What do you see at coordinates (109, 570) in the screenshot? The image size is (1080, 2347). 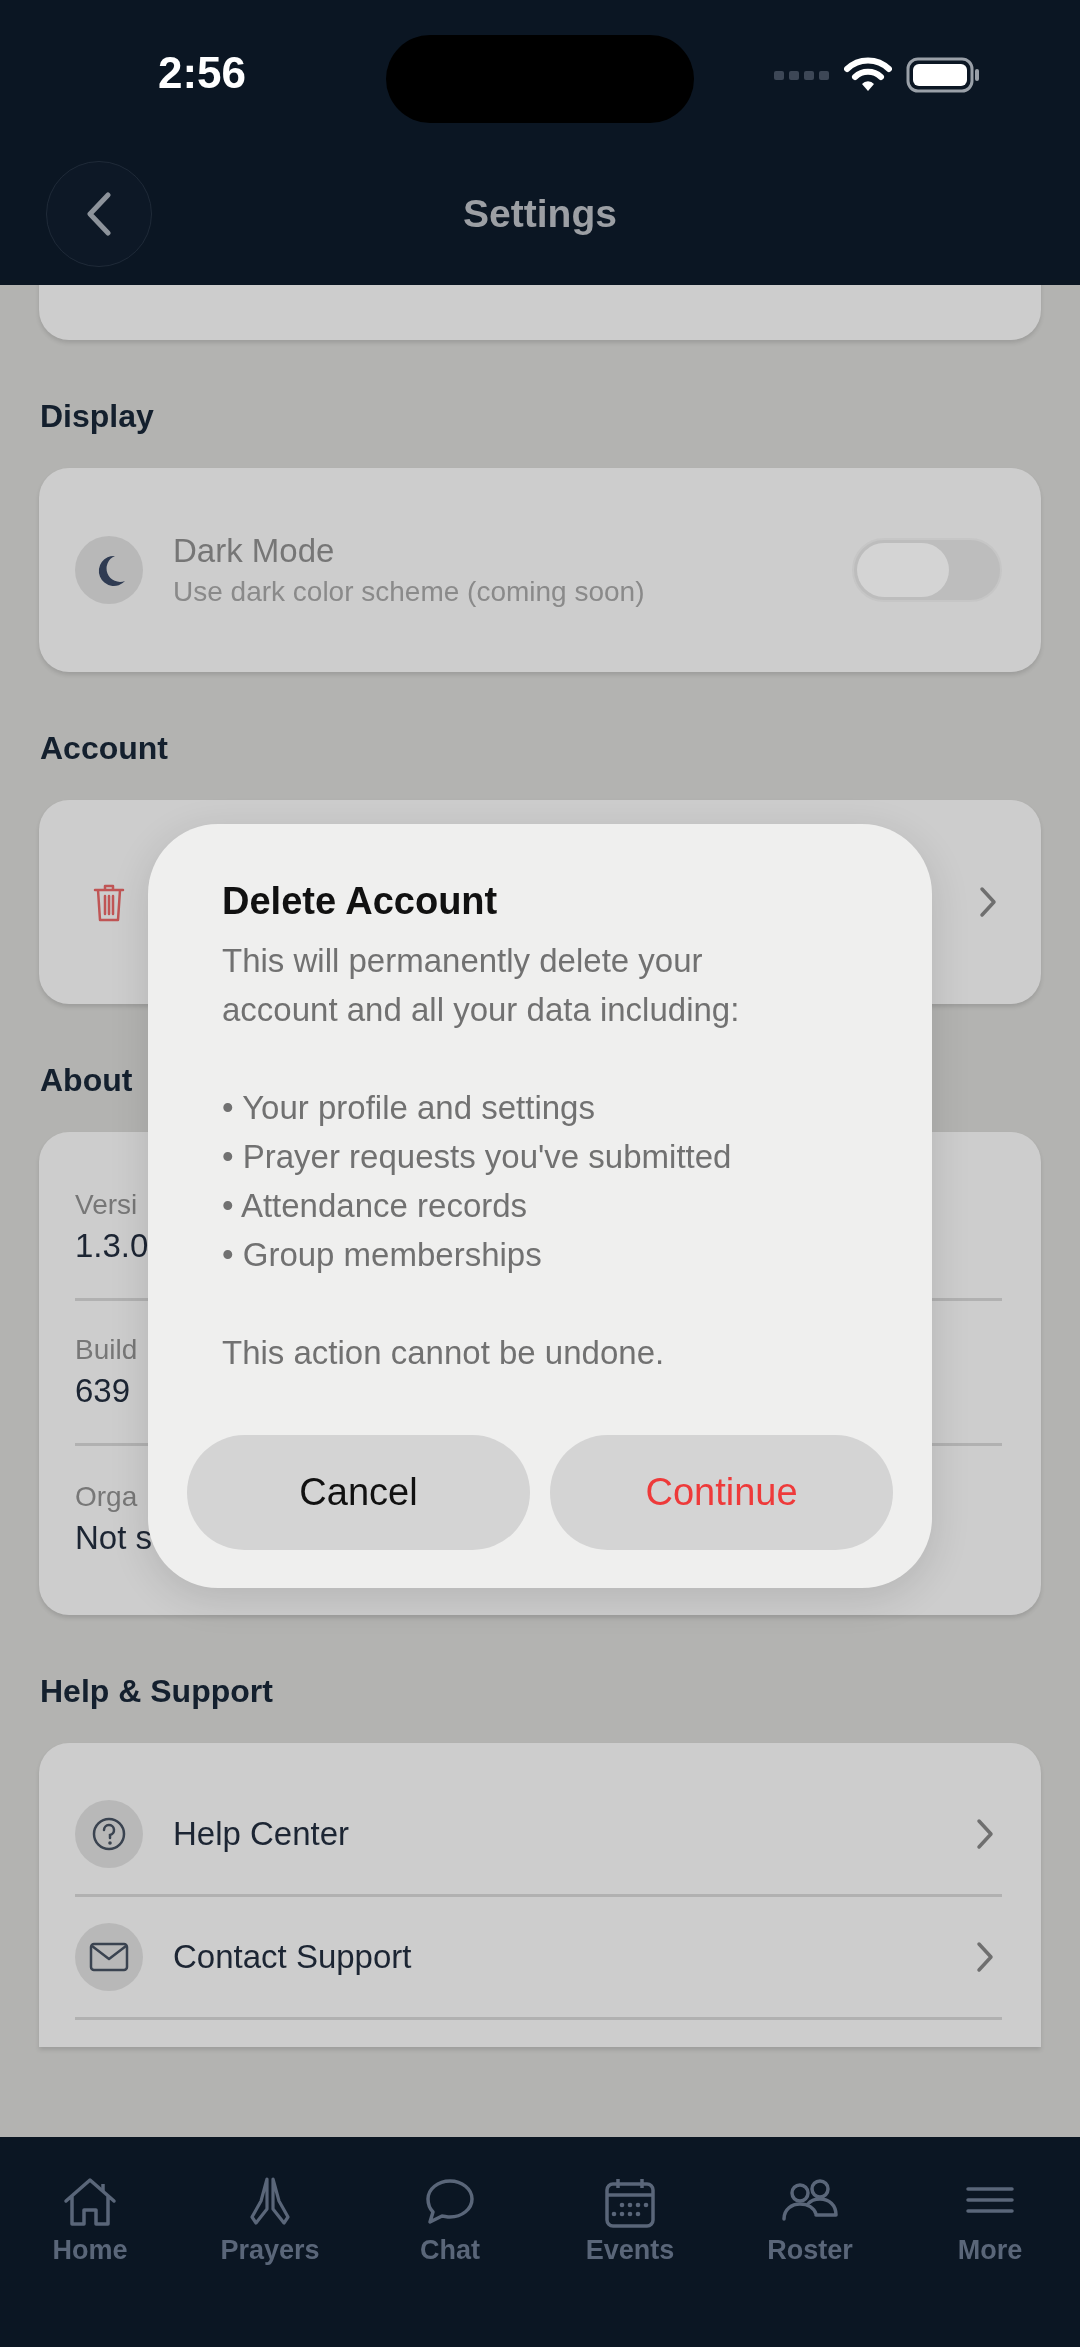 I see `moon-icon` at bounding box center [109, 570].